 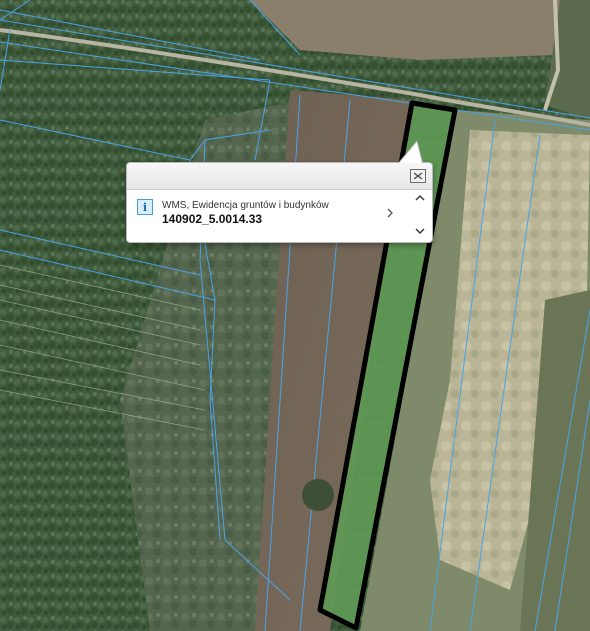 What do you see at coordinates (279, 176) in the screenshot?
I see `popup-header` at bounding box center [279, 176].